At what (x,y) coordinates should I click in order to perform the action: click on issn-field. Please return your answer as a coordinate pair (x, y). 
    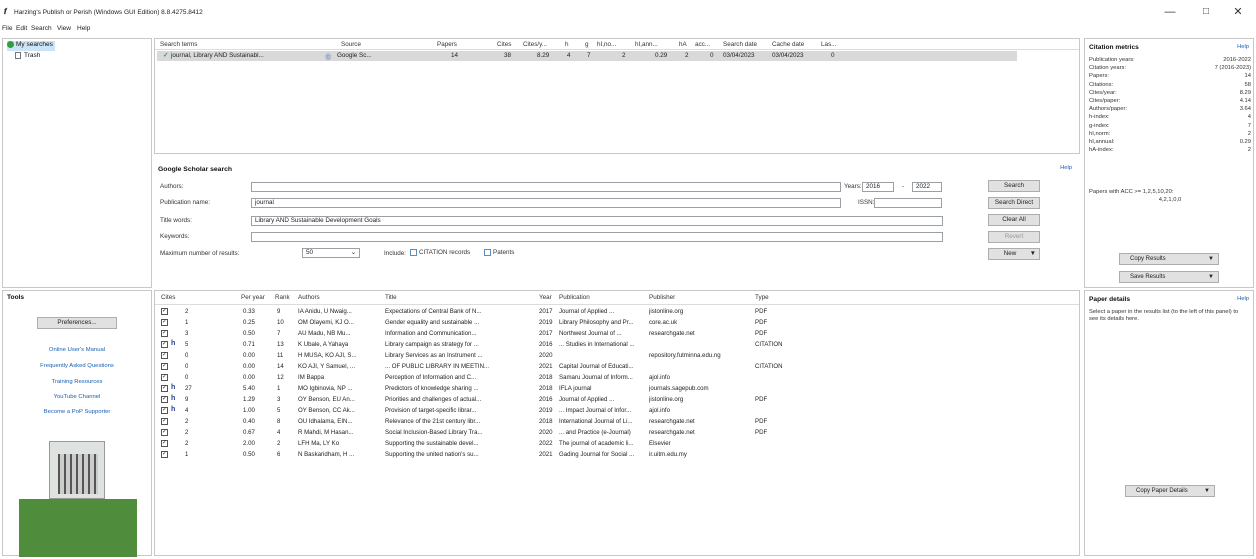
    Looking at the image, I should click on (908, 203).